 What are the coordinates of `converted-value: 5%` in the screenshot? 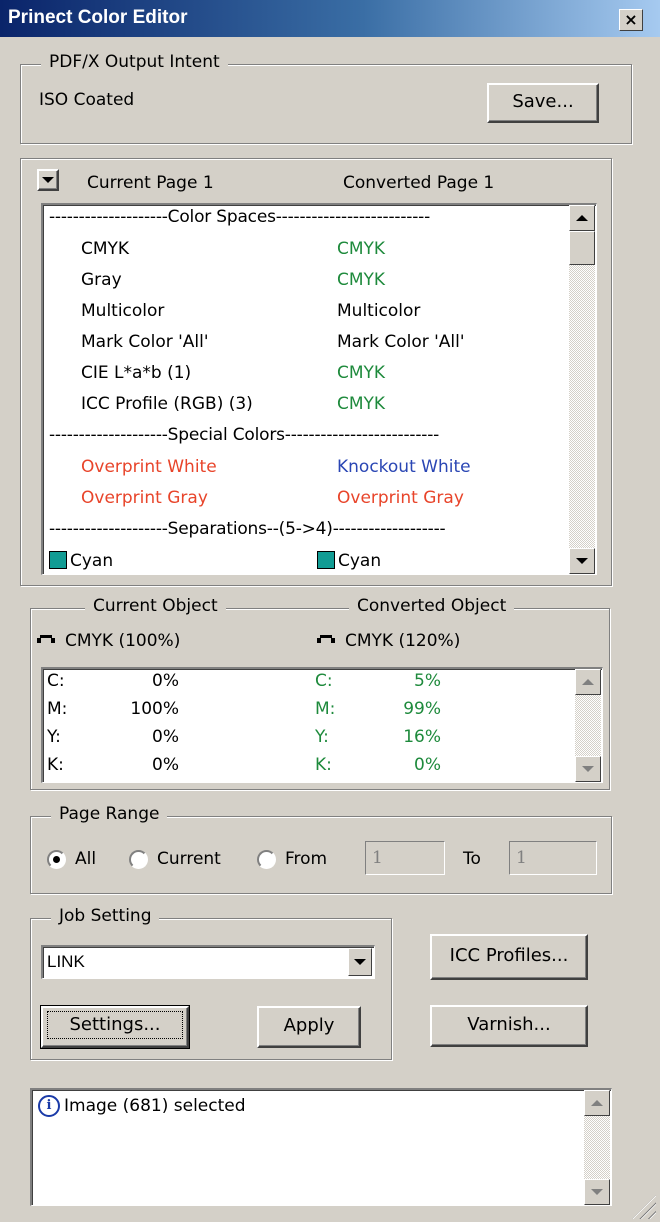 It's located at (427, 681).